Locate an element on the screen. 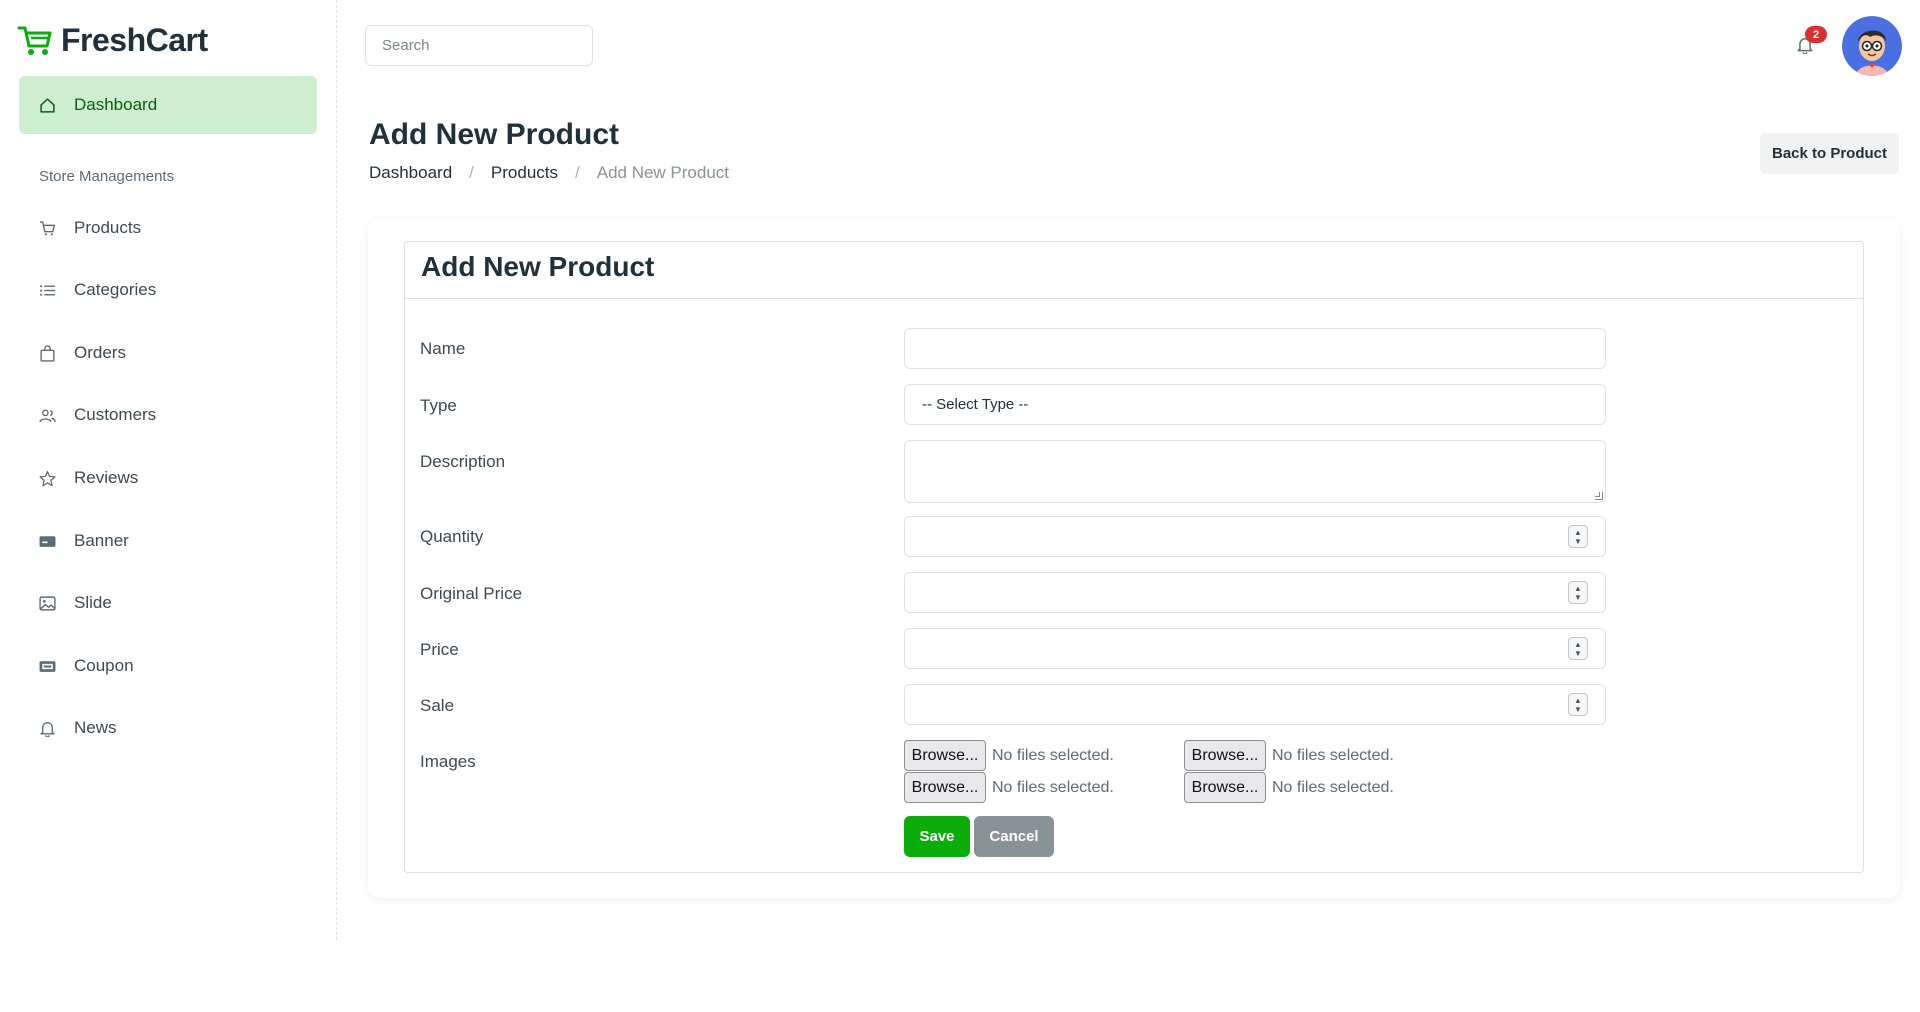 This screenshot has height=1012, width=1920. type-select-value: -- Select Type -- is located at coordinates (975, 404).